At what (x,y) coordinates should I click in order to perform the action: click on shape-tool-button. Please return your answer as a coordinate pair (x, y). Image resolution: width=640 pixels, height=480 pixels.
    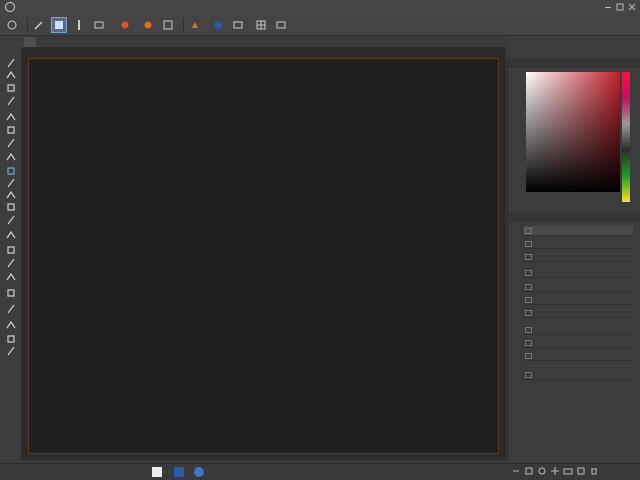
    Looking at the image, I should click on (11, 219).